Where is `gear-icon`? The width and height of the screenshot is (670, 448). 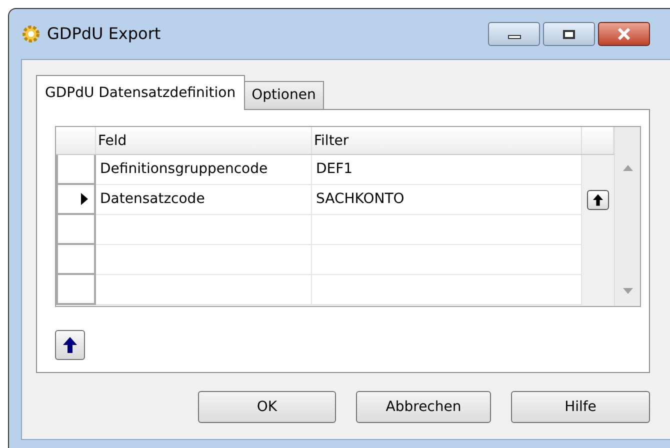 gear-icon is located at coordinates (31, 34).